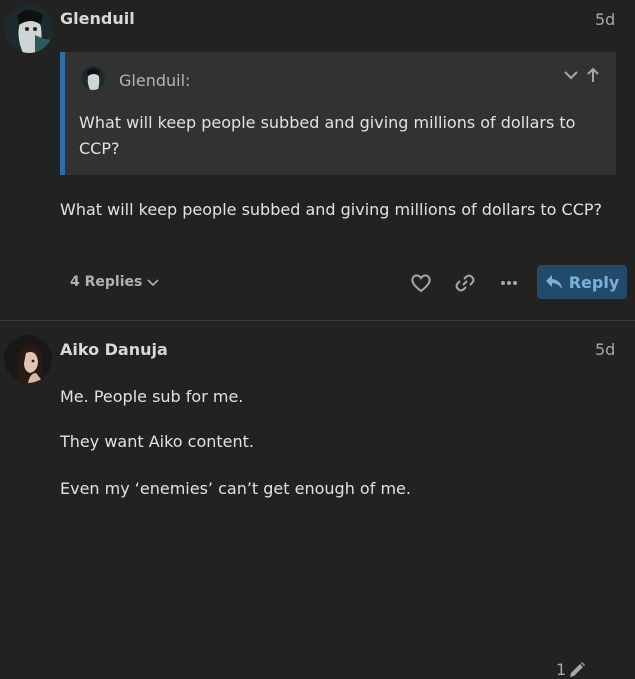 The width and height of the screenshot is (635, 679). Describe the element at coordinates (114, 349) in the screenshot. I see `username-aiko: Aiko Danuja` at that location.